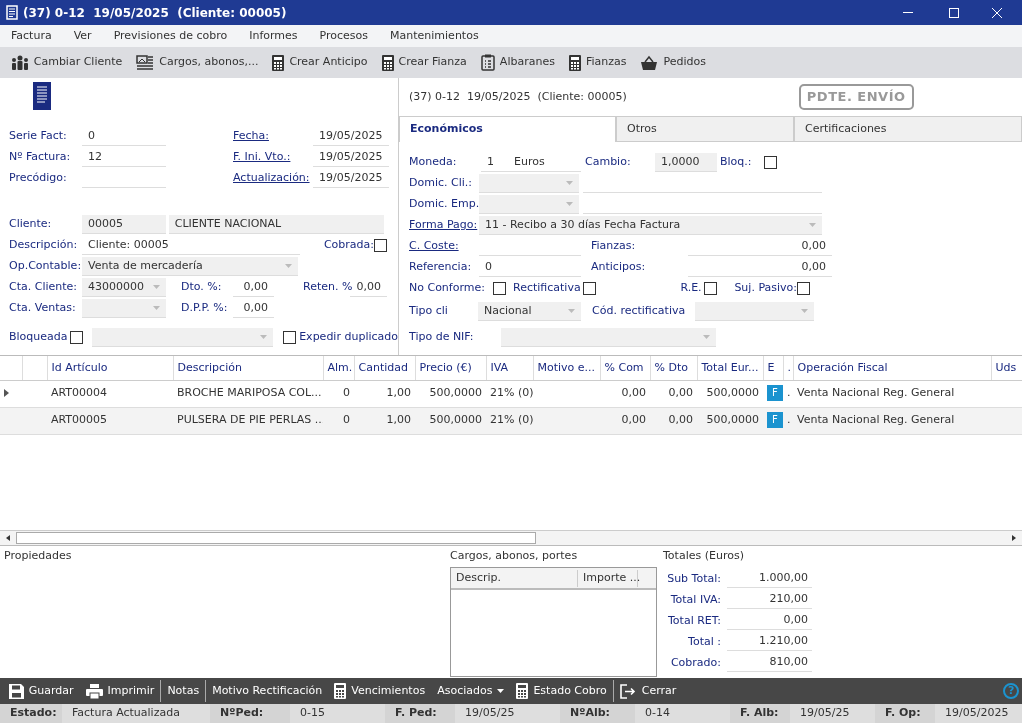 The width and height of the screenshot is (1022, 723). I want to click on toolbar-button: Fianzas, so click(596, 62).